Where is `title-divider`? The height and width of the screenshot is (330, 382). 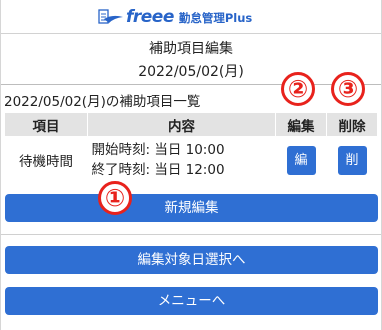 title-divider is located at coordinates (191, 84).